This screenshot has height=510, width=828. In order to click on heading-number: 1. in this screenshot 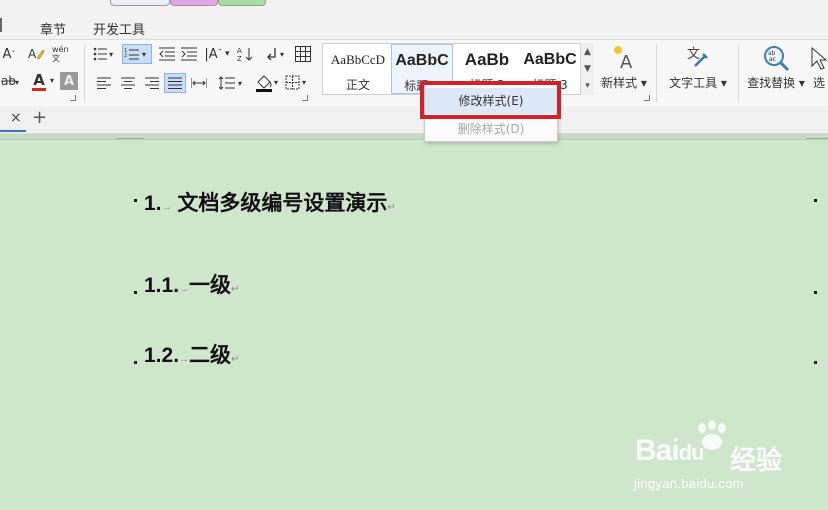, I will do `click(153, 203)`.